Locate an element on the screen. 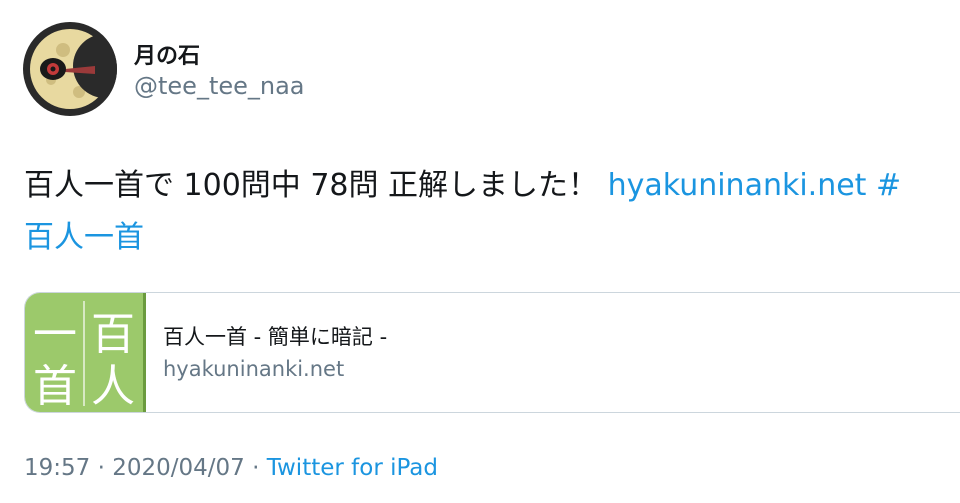 This screenshot has width=960, height=503. tweet-link: hyakuninanki.net is located at coordinates (737, 185).